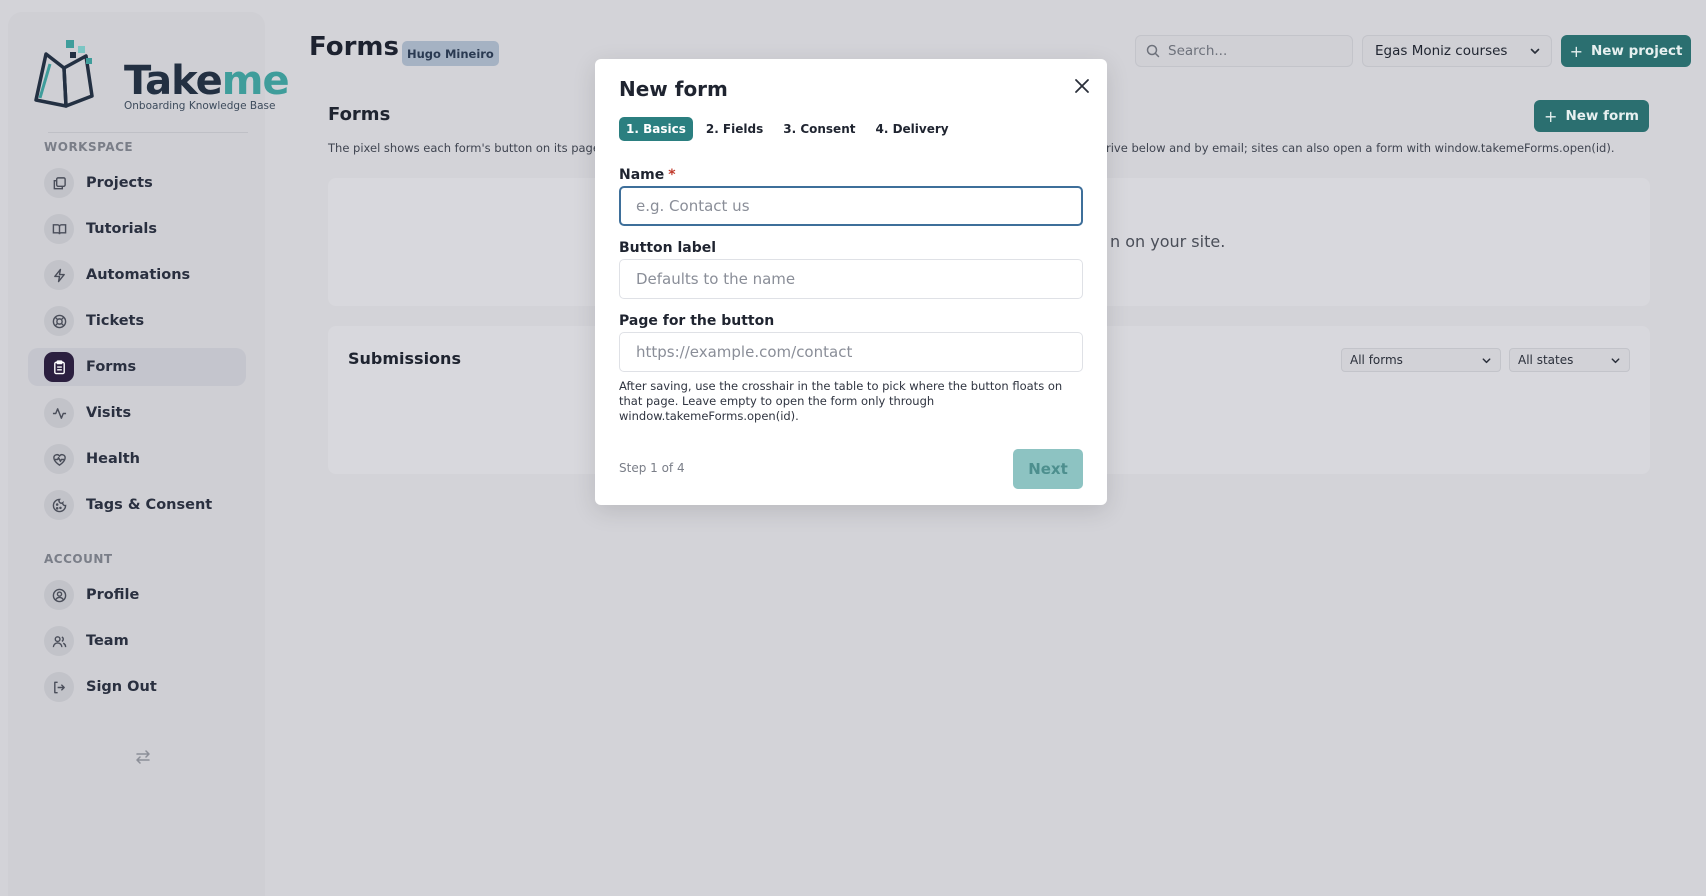 This screenshot has width=1706, height=896. I want to click on divider, so click(148, 132).